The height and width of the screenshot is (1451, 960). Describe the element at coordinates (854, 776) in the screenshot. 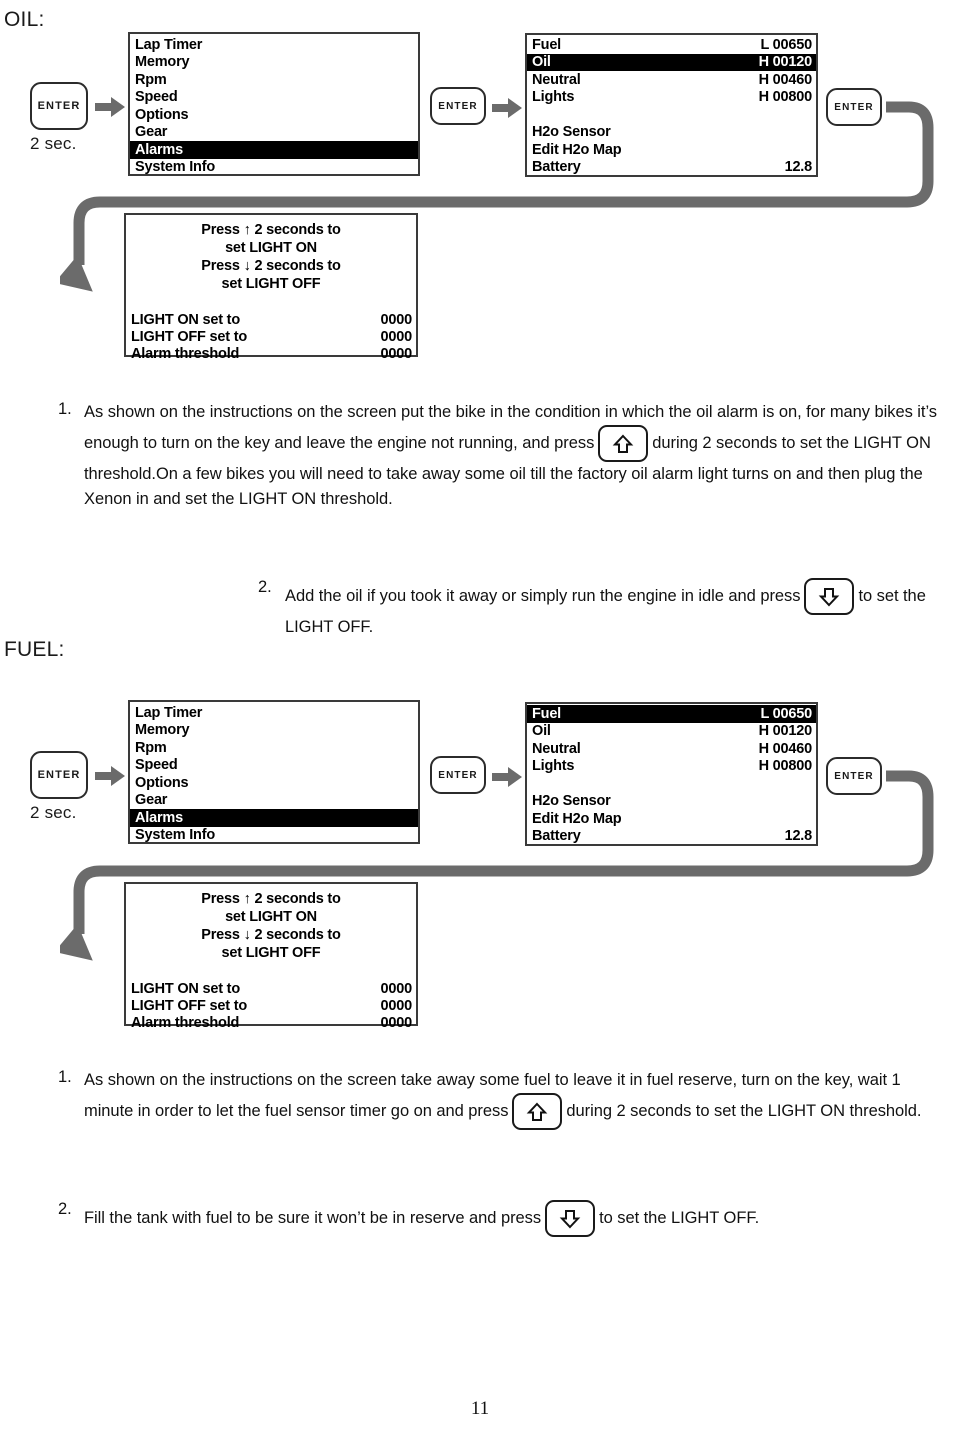

I see `enter-key-fuel-right: ENTER` at that location.